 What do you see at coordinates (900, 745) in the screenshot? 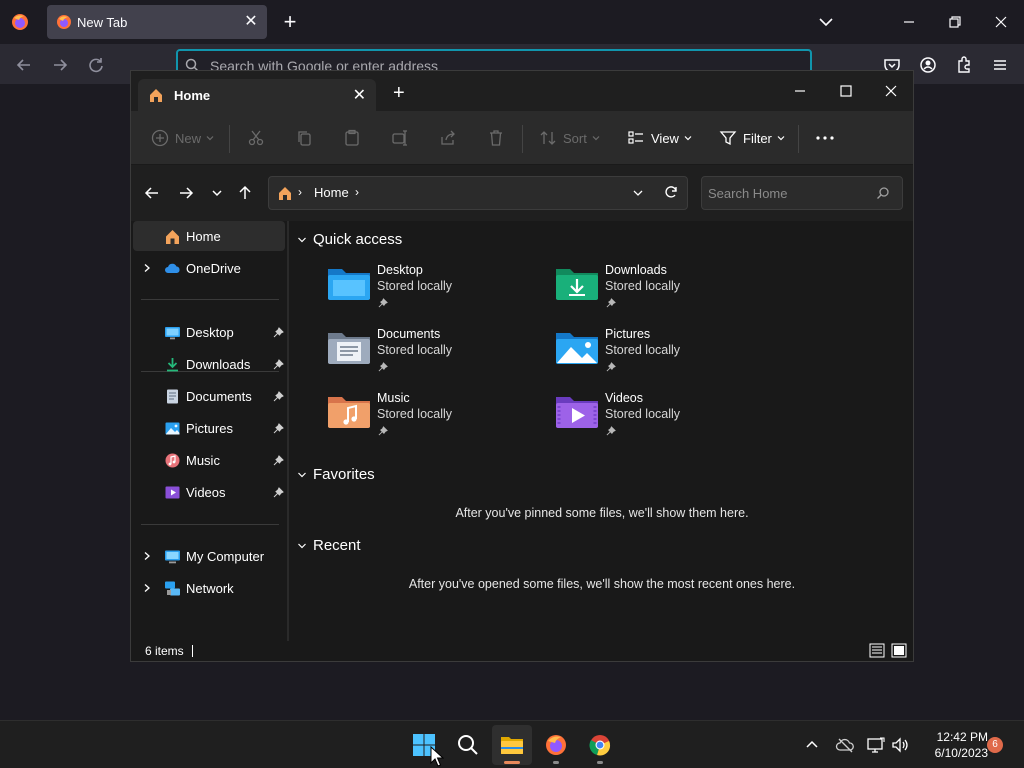
I see `volume-icon` at bounding box center [900, 745].